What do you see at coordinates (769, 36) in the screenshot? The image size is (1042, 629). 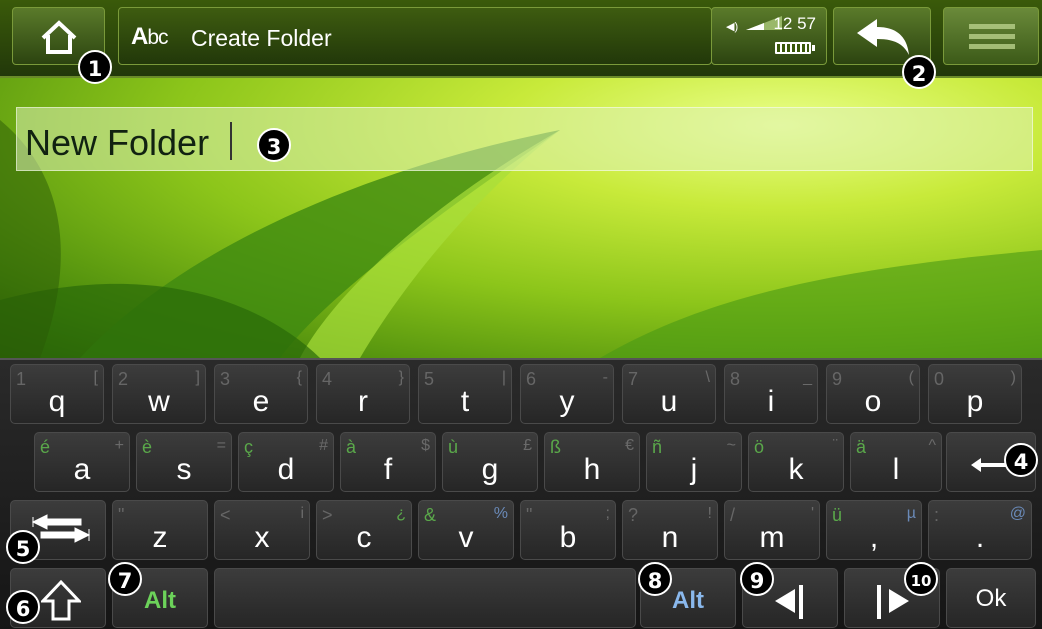 I see `status-area: ◀) 12 57` at bounding box center [769, 36].